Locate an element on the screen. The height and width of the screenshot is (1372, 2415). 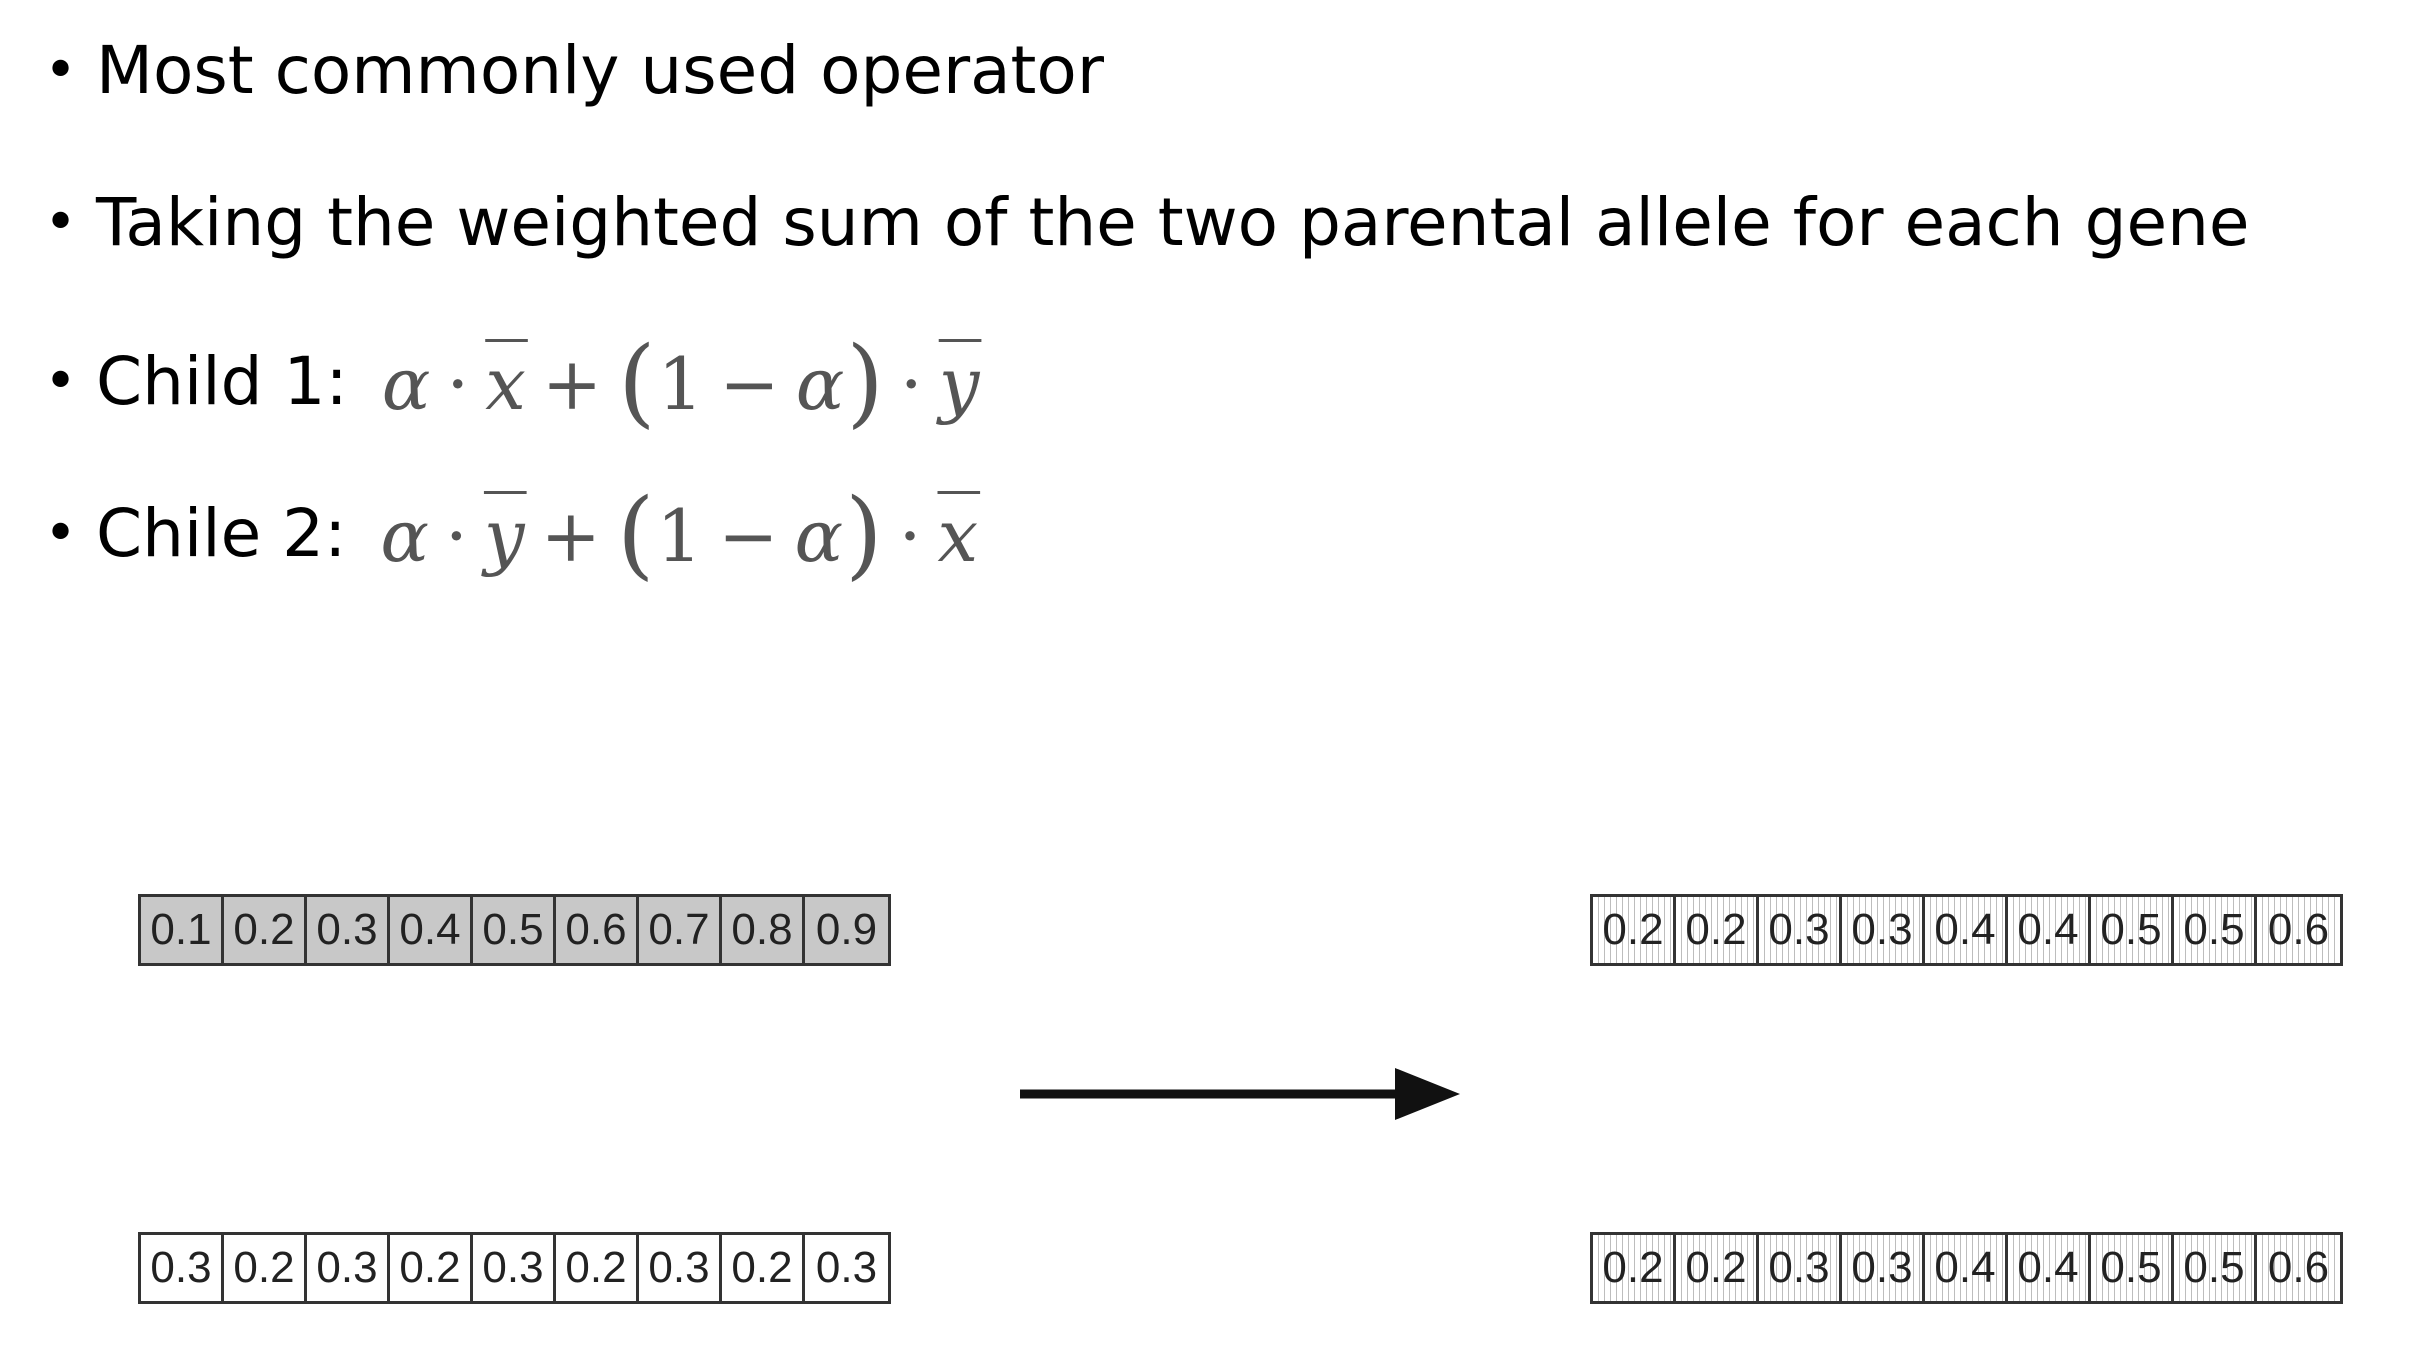
bullet-child-1: • Child 1: α · x + (1− α) · y is located at coordinates (512, 382).